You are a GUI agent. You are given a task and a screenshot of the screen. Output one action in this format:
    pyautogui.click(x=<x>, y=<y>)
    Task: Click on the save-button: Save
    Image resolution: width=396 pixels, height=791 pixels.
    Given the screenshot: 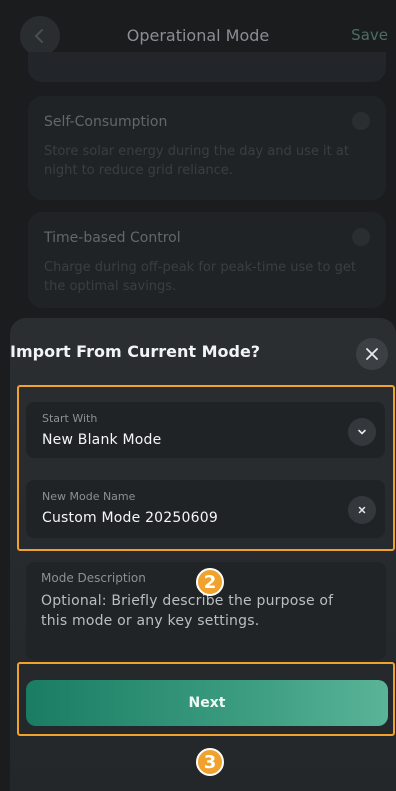 What is the action you would take?
    pyautogui.click(x=369, y=35)
    